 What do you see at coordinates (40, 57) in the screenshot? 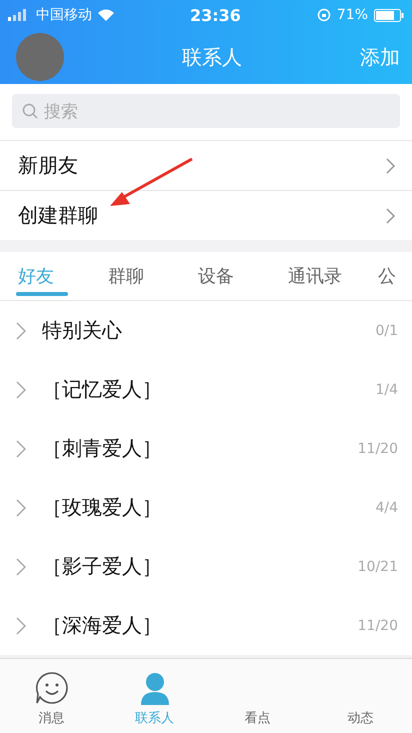
I see `avatar` at bounding box center [40, 57].